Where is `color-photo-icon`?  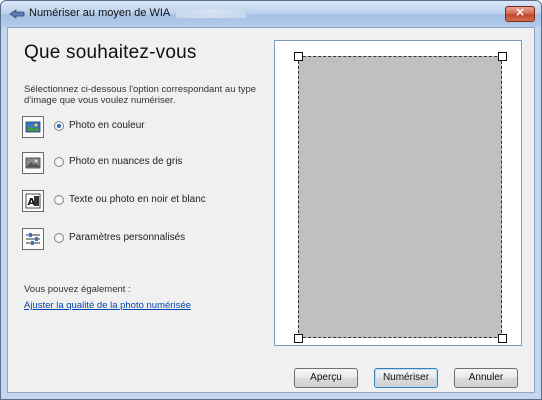
color-photo-icon is located at coordinates (33, 127).